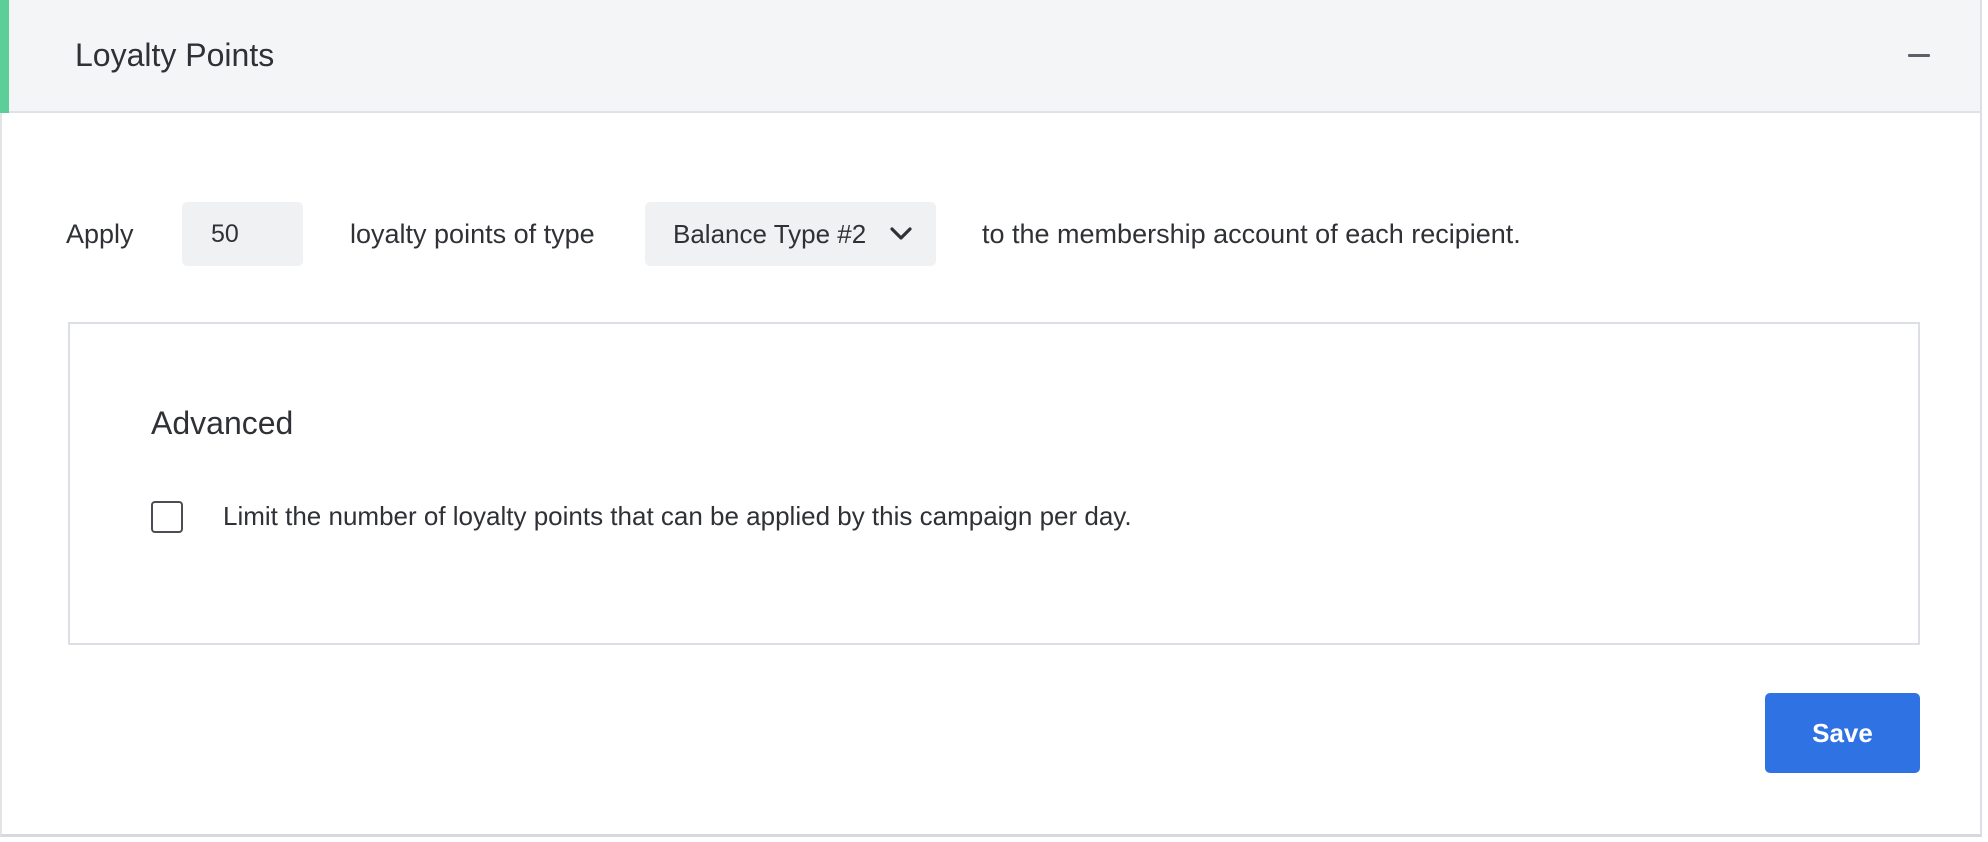 Image resolution: width=1988 pixels, height=842 pixels. I want to click on apply-label: Apply, so click(100, 234).